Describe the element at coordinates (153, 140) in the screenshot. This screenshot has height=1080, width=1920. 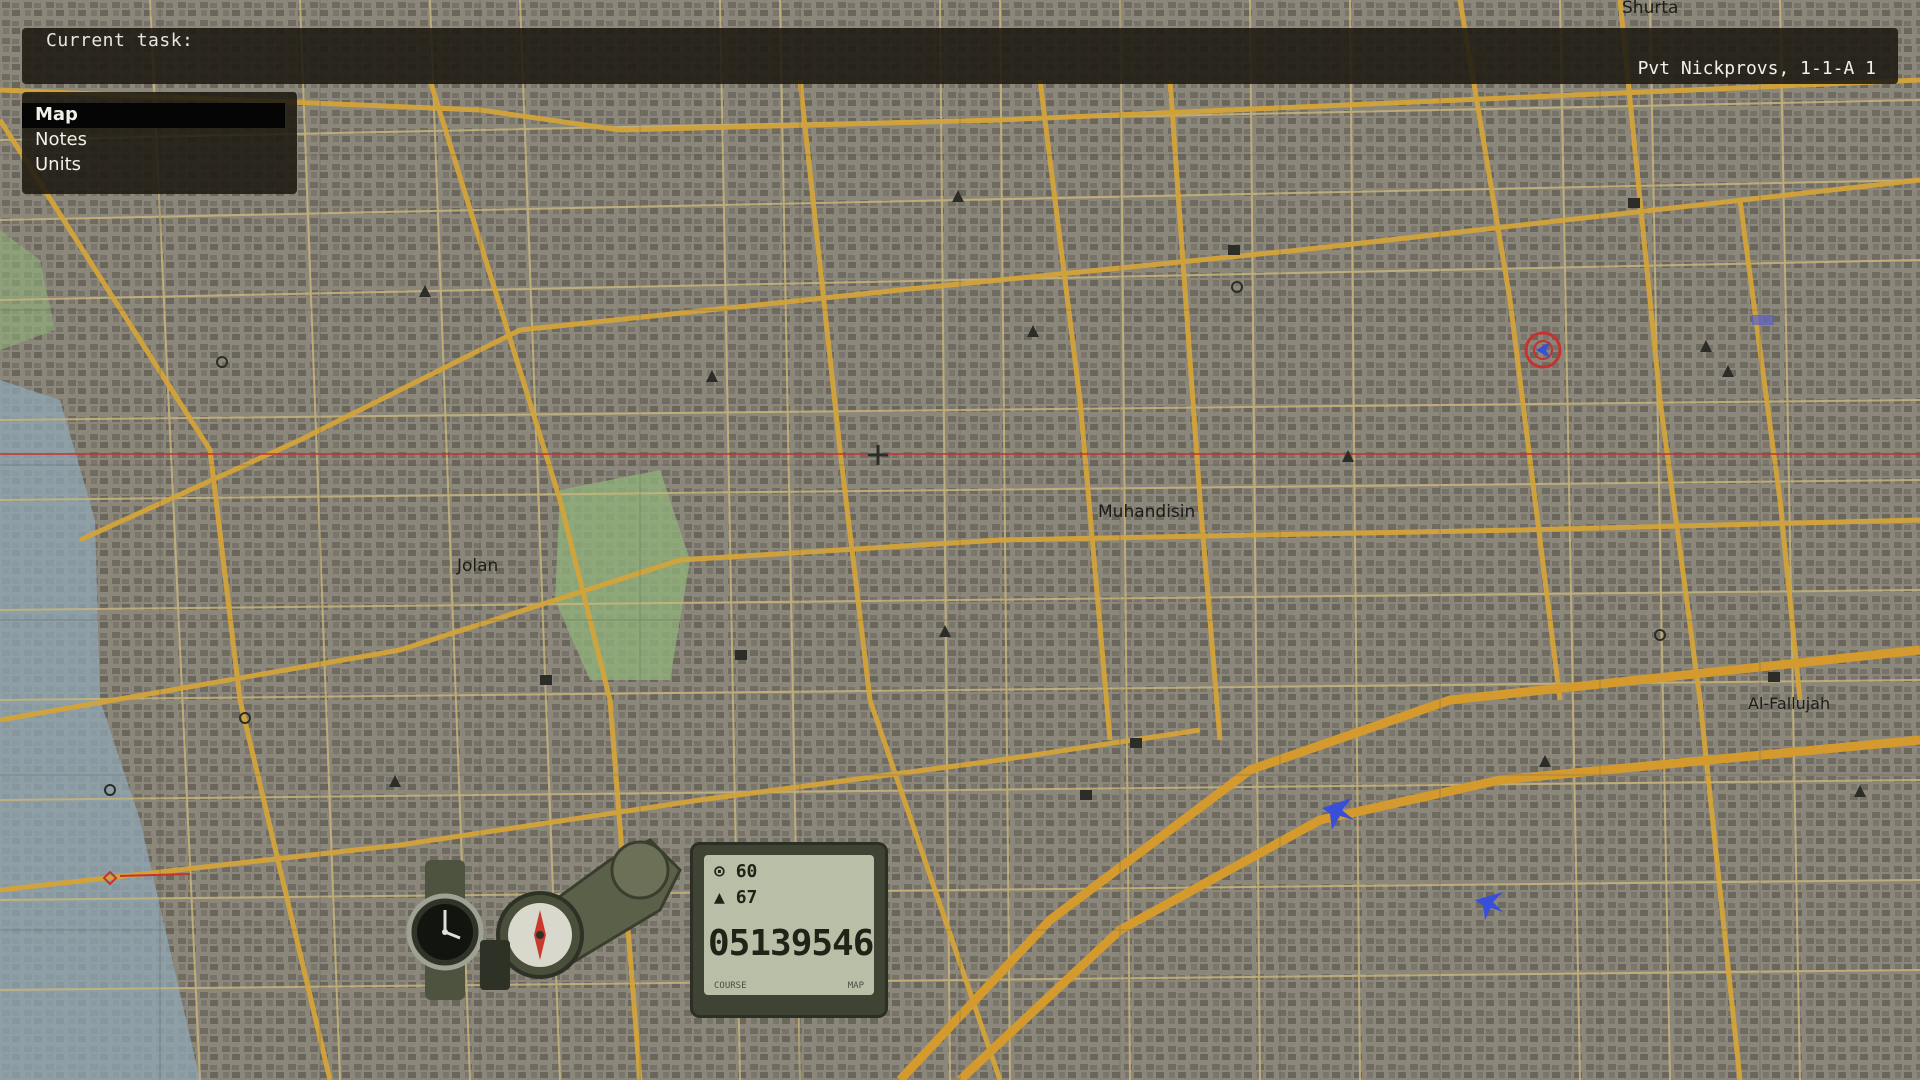
I see `menu-item-notes: Notes` at that location.